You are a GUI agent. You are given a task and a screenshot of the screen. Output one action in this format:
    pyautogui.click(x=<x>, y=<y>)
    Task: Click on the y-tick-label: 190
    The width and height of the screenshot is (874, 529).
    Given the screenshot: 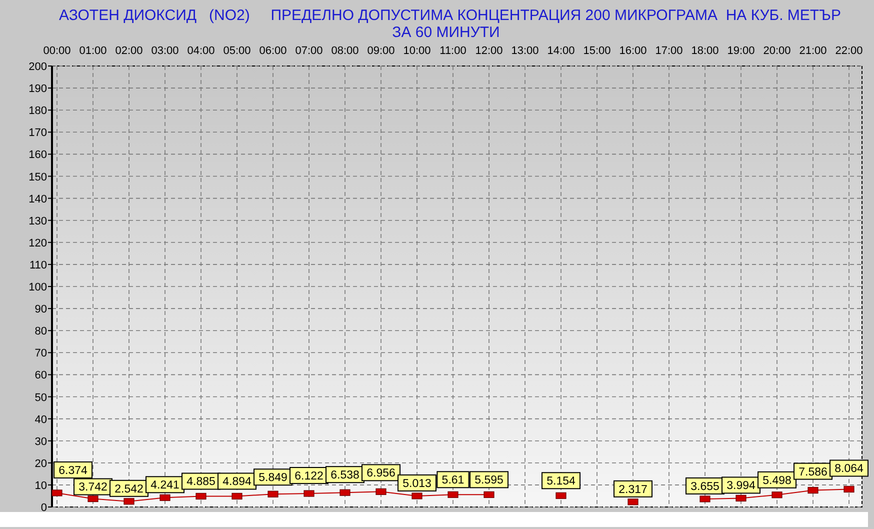 What is the action you would take?
    pyautogui.click(x=37, y=89)
    